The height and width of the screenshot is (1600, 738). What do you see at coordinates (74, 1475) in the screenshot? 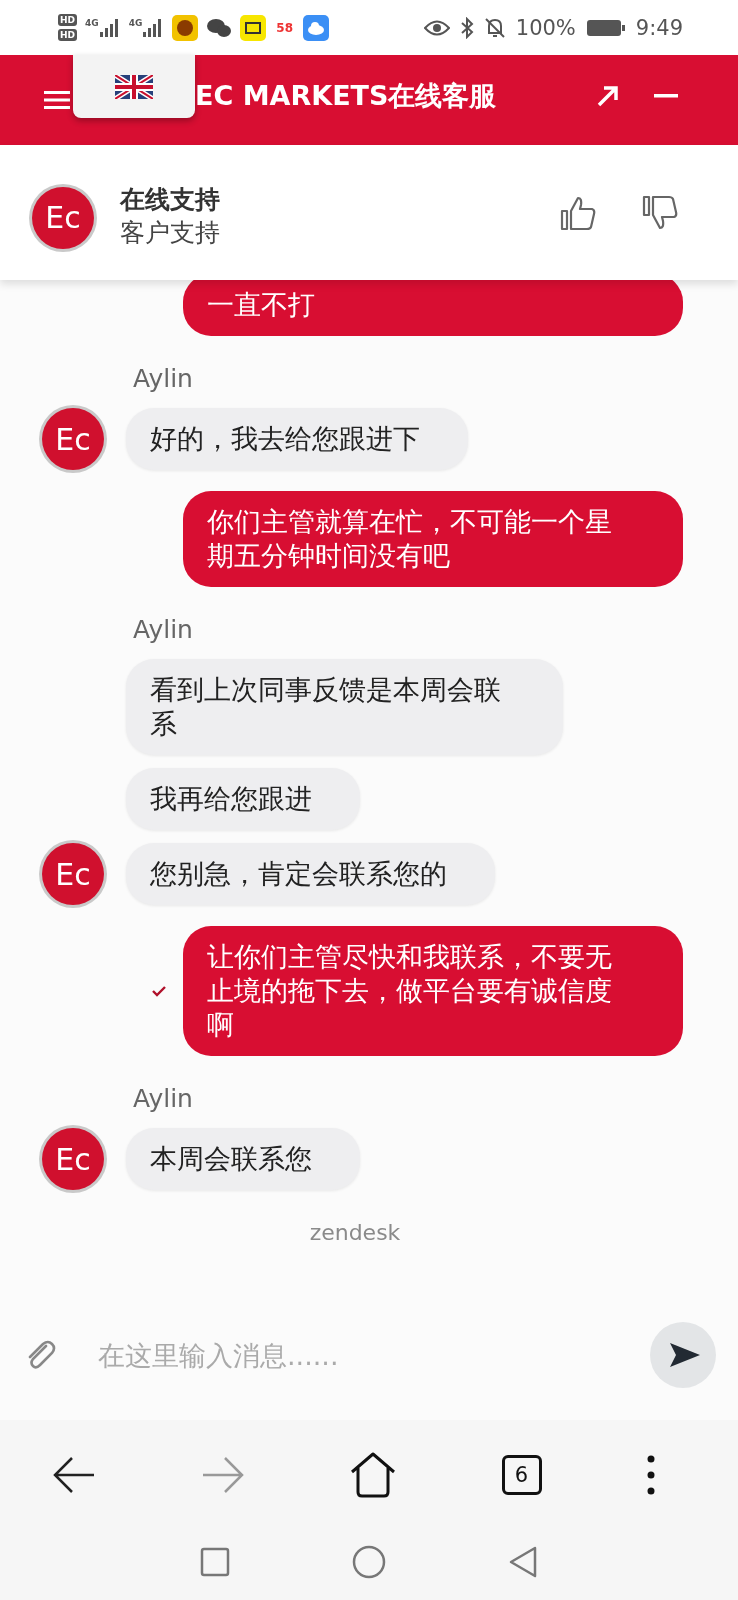
I see `back-icon` at bounding box center [74, 1475].